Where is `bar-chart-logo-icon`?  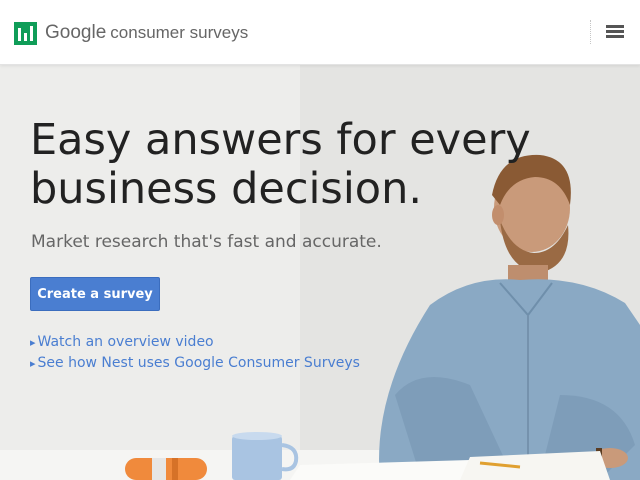 bar-chart-logo-icon is located at coordinates (25, 33).